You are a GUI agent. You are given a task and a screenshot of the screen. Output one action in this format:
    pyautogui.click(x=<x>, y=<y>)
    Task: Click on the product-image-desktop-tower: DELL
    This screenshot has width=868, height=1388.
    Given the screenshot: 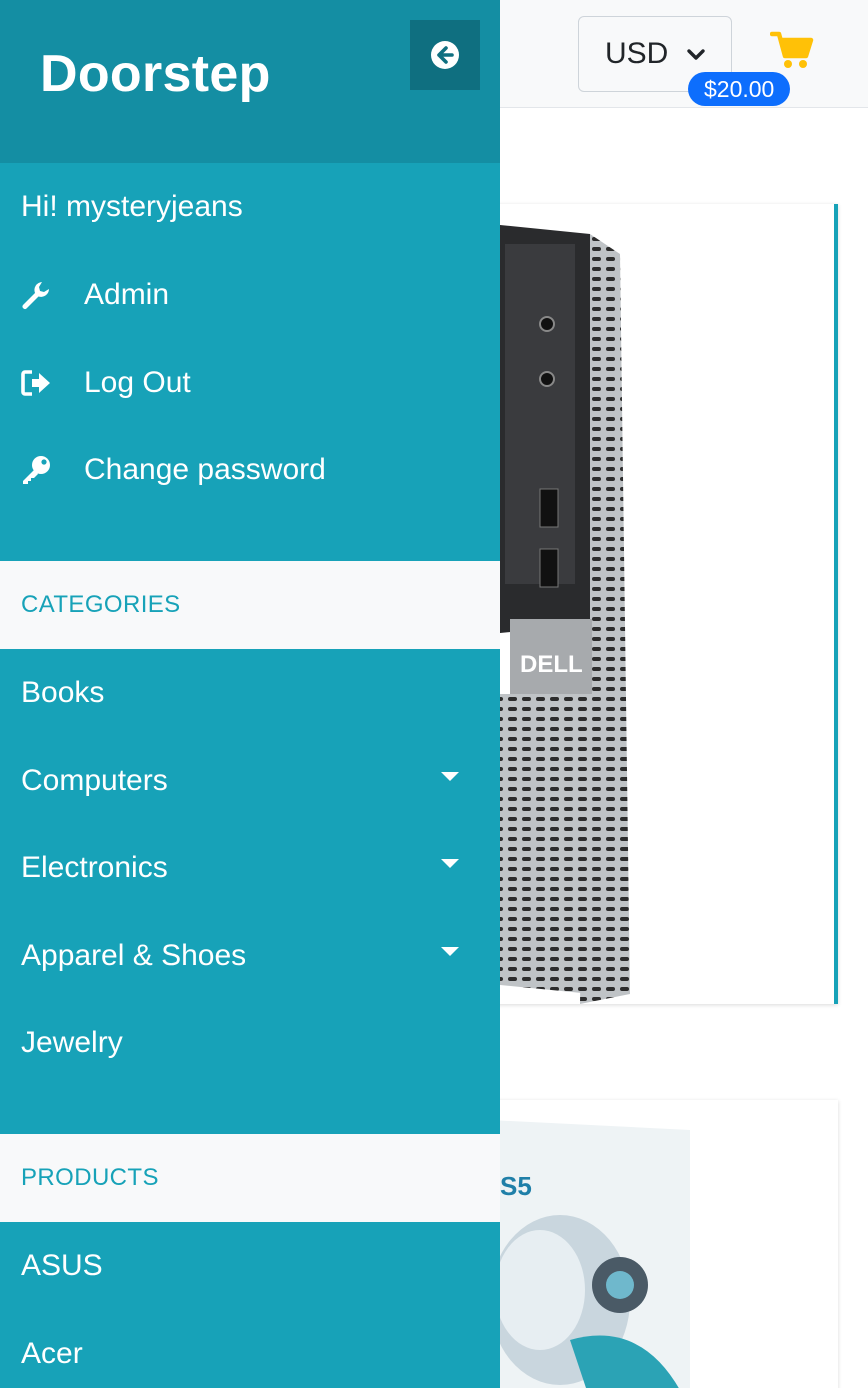 What is the action you would take?
    pyautogui.click(x=560, y=614)
    